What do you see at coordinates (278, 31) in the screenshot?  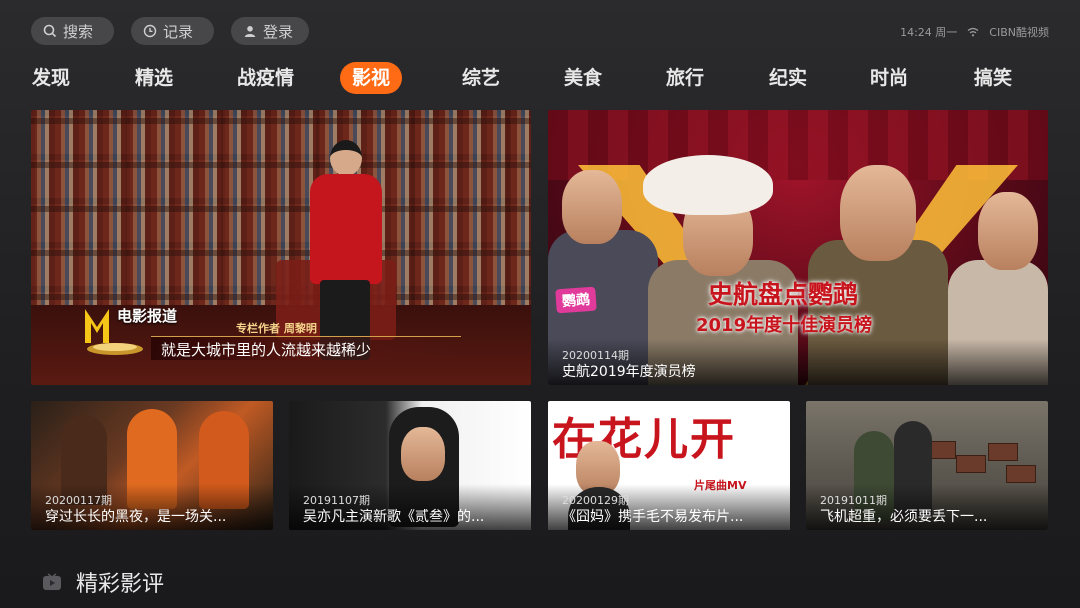 I see `login-label: 登录` at bounding box center [278, 31].